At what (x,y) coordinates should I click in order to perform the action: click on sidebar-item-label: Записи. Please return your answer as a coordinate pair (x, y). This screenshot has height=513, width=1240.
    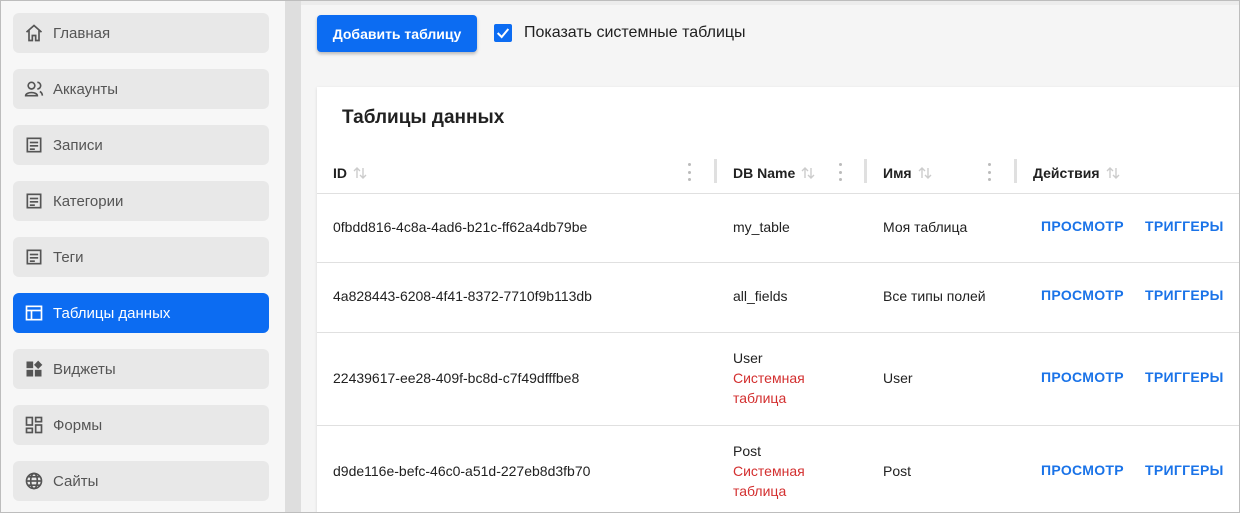
    Looking at the image, I should click on (78, 145).